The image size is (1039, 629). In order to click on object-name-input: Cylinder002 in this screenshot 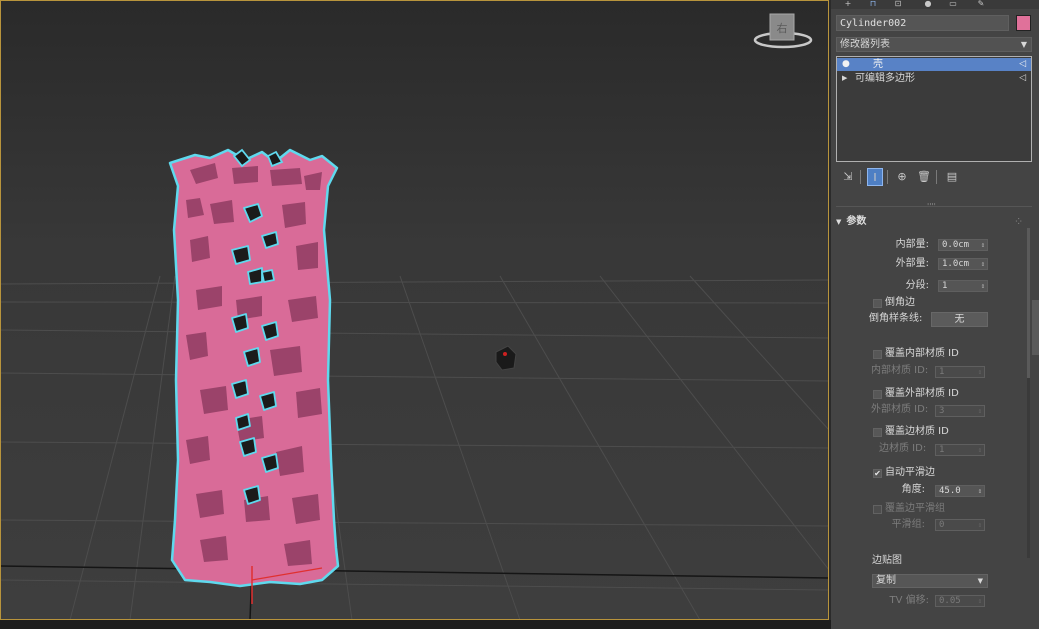, I will do `click(922, 23)`.